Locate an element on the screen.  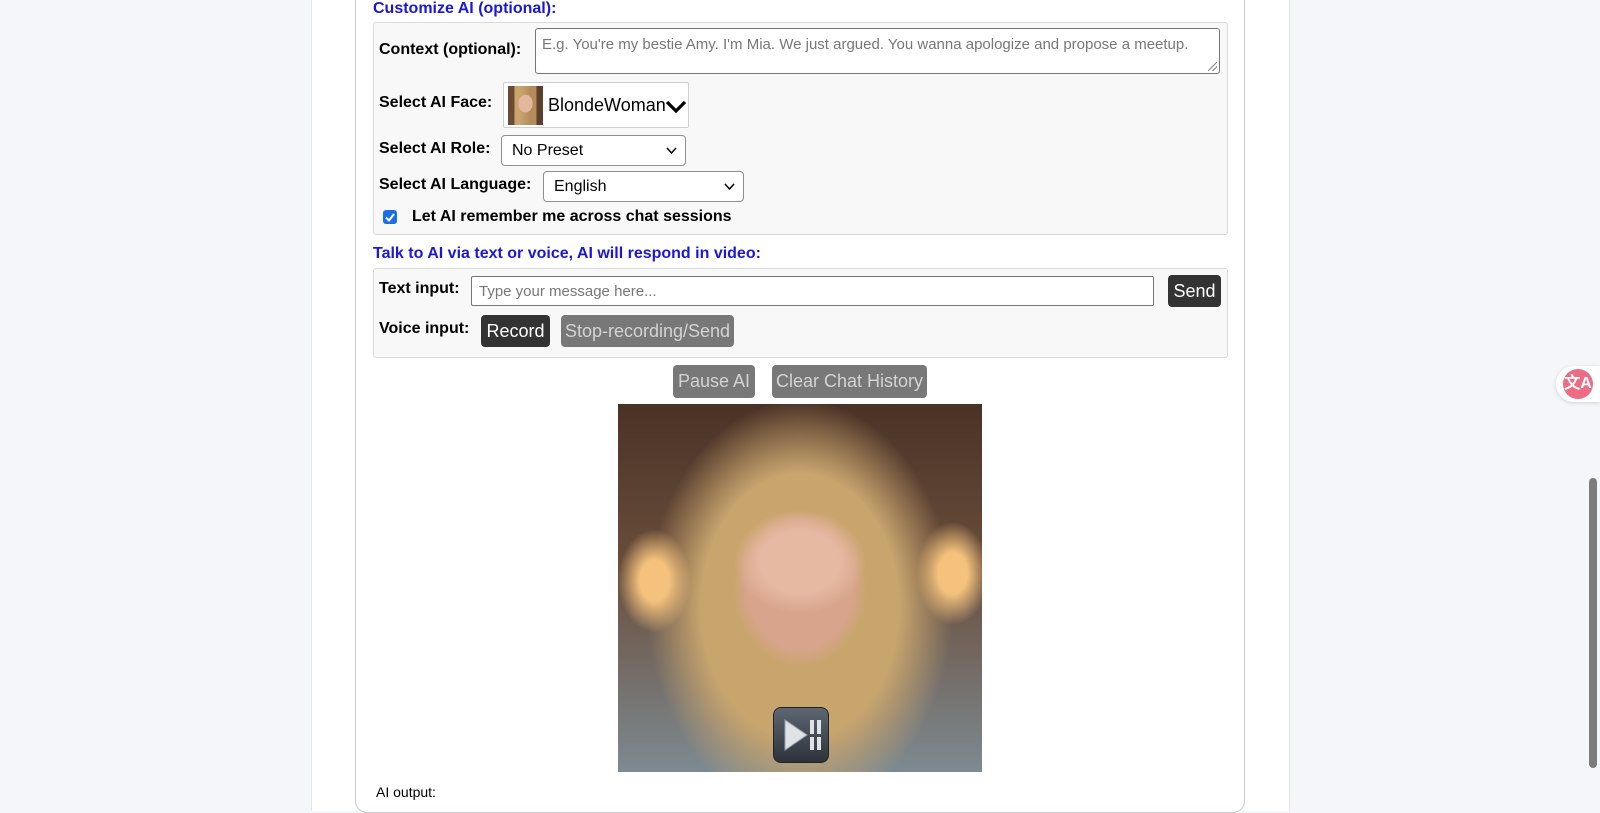
resize-grip-icon is located at coordinates (1212, 66).